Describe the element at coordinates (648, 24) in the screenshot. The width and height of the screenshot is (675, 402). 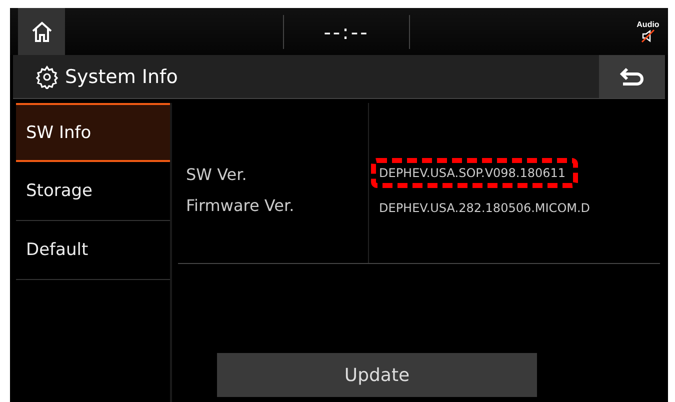
I see `audio-label: Audio` at that location.